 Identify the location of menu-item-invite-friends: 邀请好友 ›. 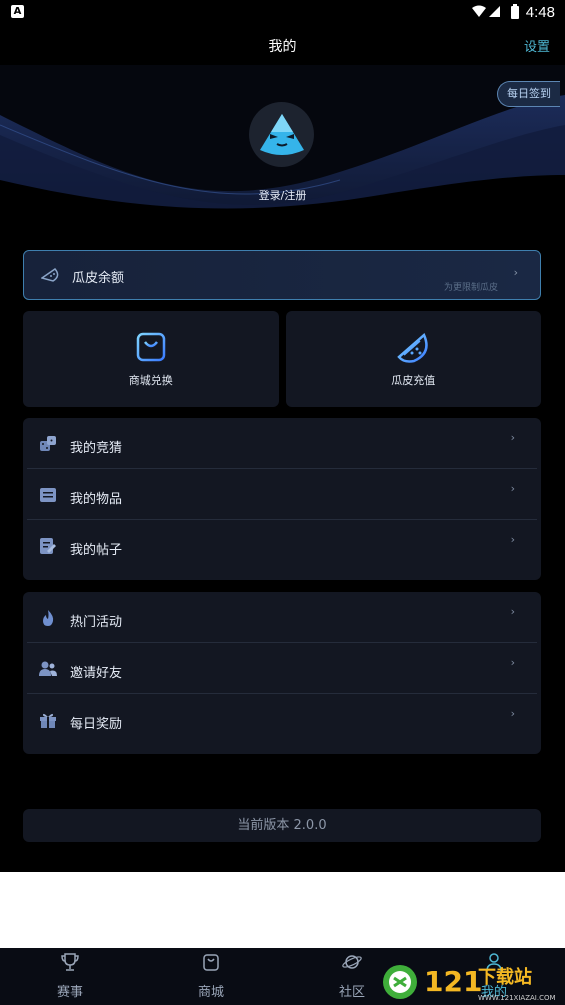
(282, 668).